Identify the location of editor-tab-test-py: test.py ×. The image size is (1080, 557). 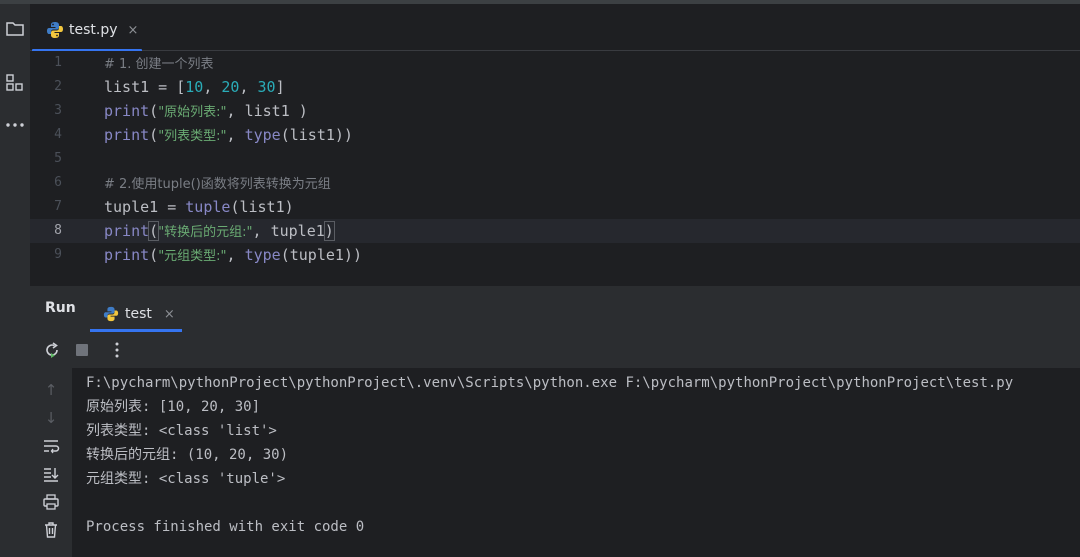
(87, 31).